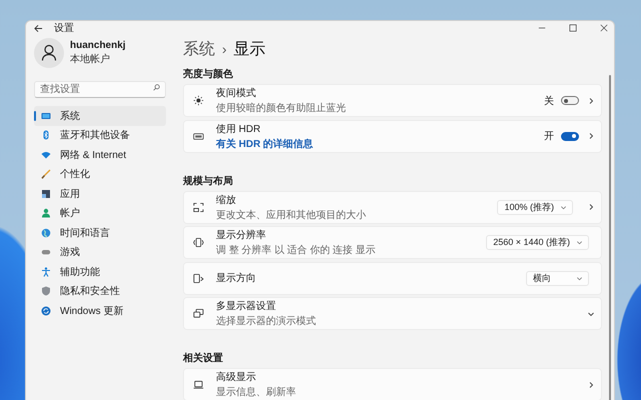 The image size is (641, 400). What do you see at coordinates (100, 272) in the screenshot?
I see `sidebar-item: 辅助功能` at bounding box center [100, 272].